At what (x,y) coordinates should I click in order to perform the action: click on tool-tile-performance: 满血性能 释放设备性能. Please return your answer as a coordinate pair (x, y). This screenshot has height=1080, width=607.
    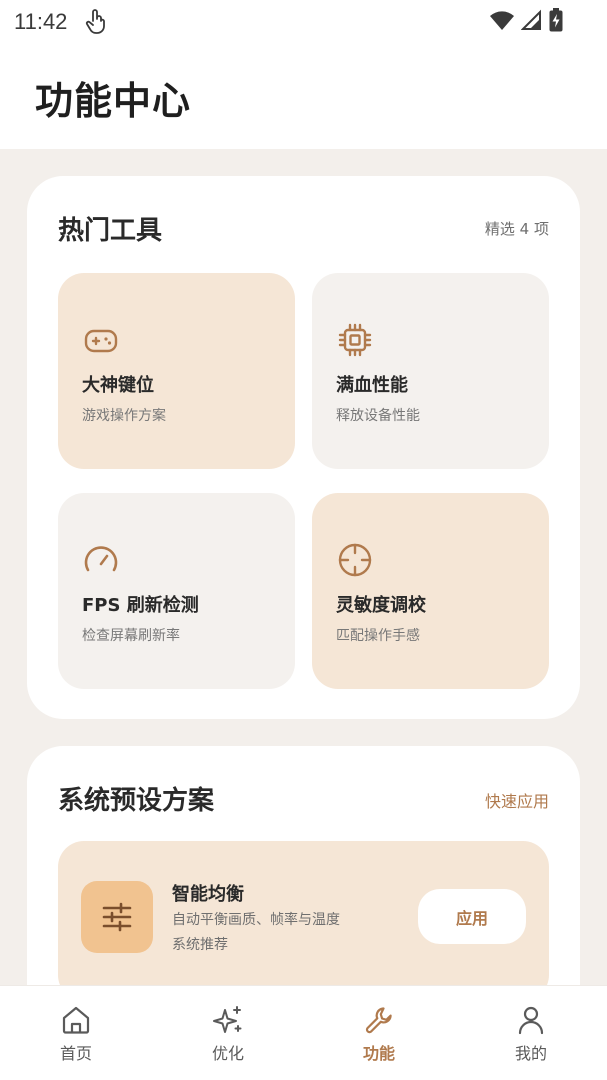
    Looking at the image, I should click on (430, 371).